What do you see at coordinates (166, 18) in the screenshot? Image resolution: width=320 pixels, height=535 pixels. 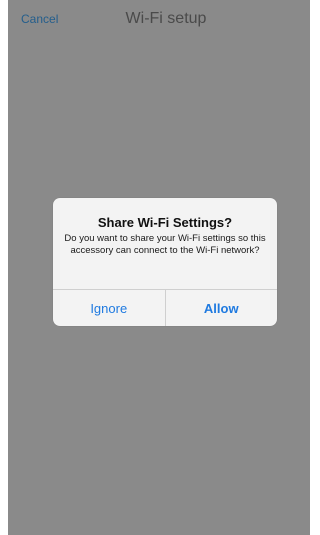 I see `page-title: Wi-Fi setup` at bounding box center [166, 18].